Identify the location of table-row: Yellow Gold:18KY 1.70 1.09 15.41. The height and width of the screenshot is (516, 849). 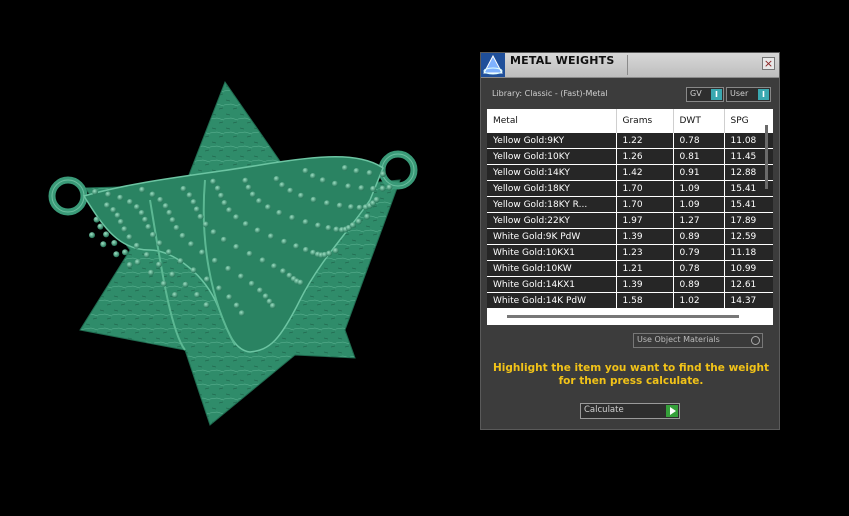
(630, 188).